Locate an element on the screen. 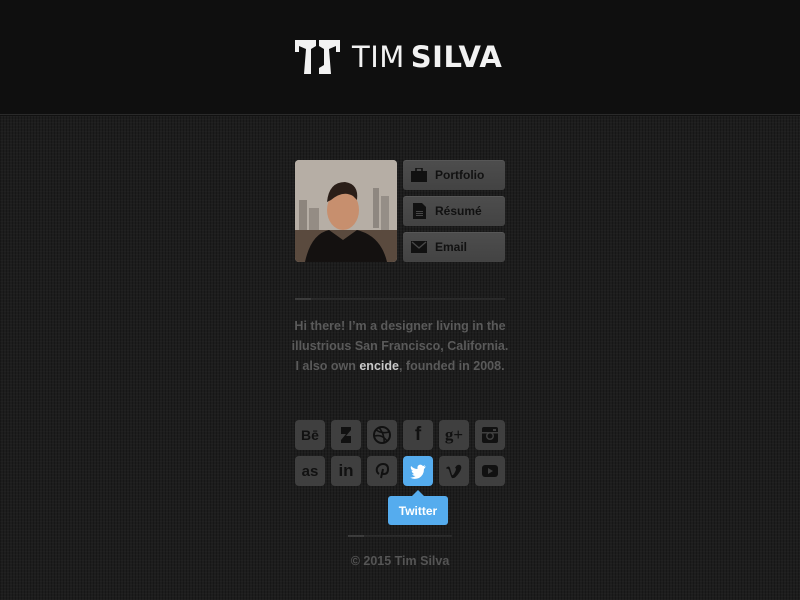  portfolio-label: Portfolio is located at coordinates (460, 175).